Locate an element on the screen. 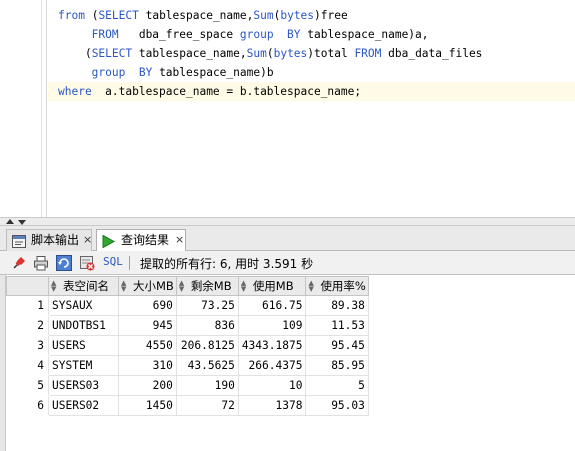  fetch-status: 提取的所有行: 6, 用时 3.591 秒 is located at coordinates (227, 264).